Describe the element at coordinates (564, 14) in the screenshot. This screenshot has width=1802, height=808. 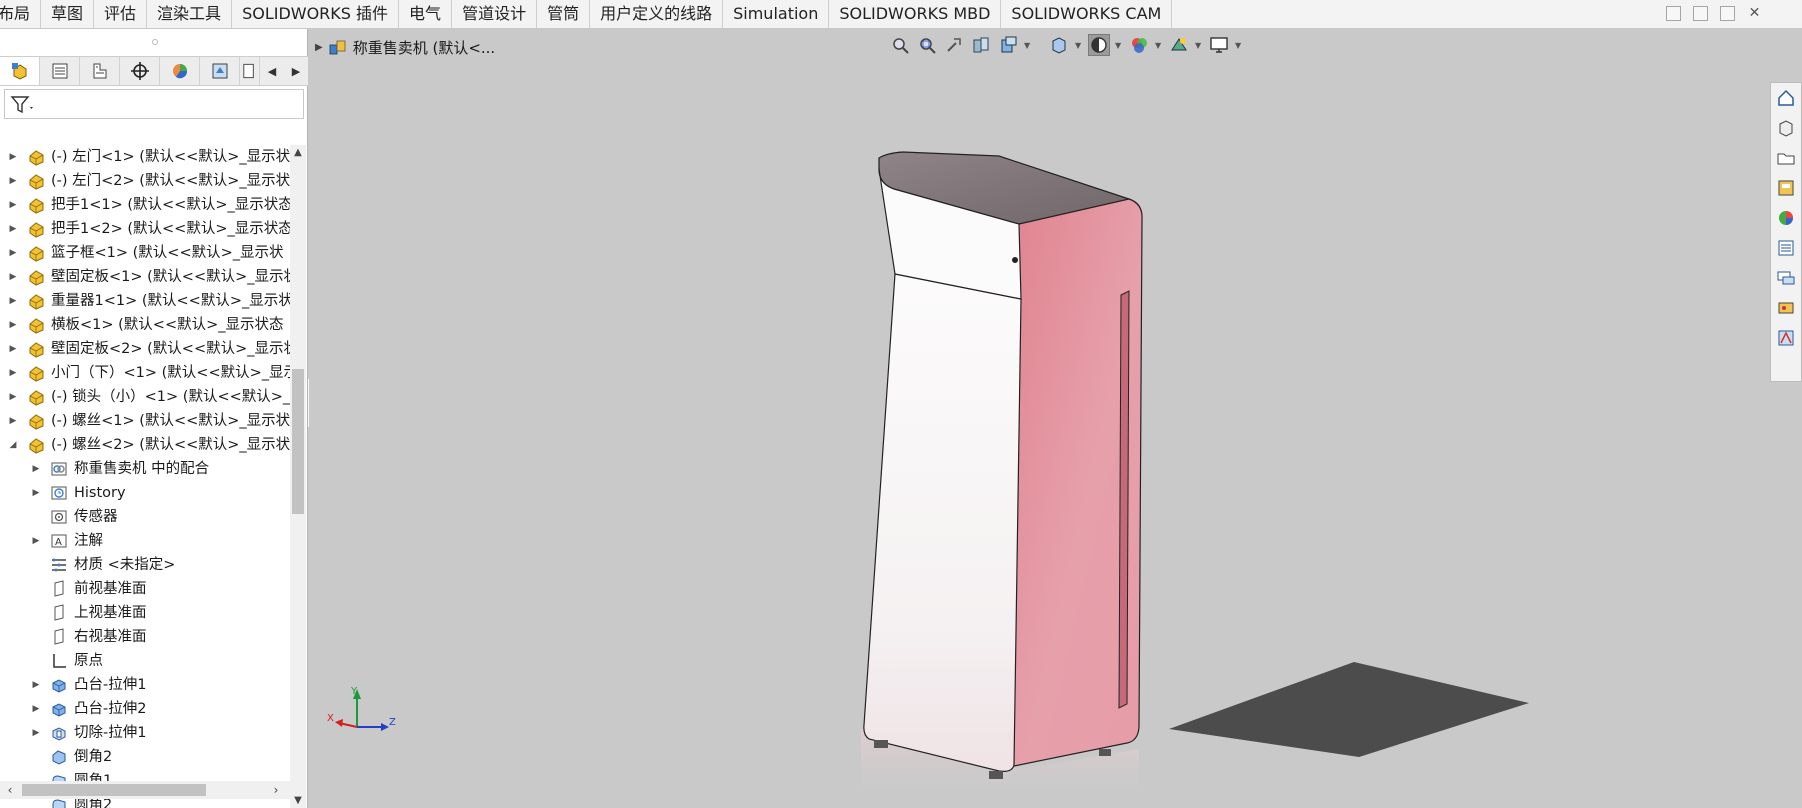
I see `ribbon-tab: 管筒` at that location.